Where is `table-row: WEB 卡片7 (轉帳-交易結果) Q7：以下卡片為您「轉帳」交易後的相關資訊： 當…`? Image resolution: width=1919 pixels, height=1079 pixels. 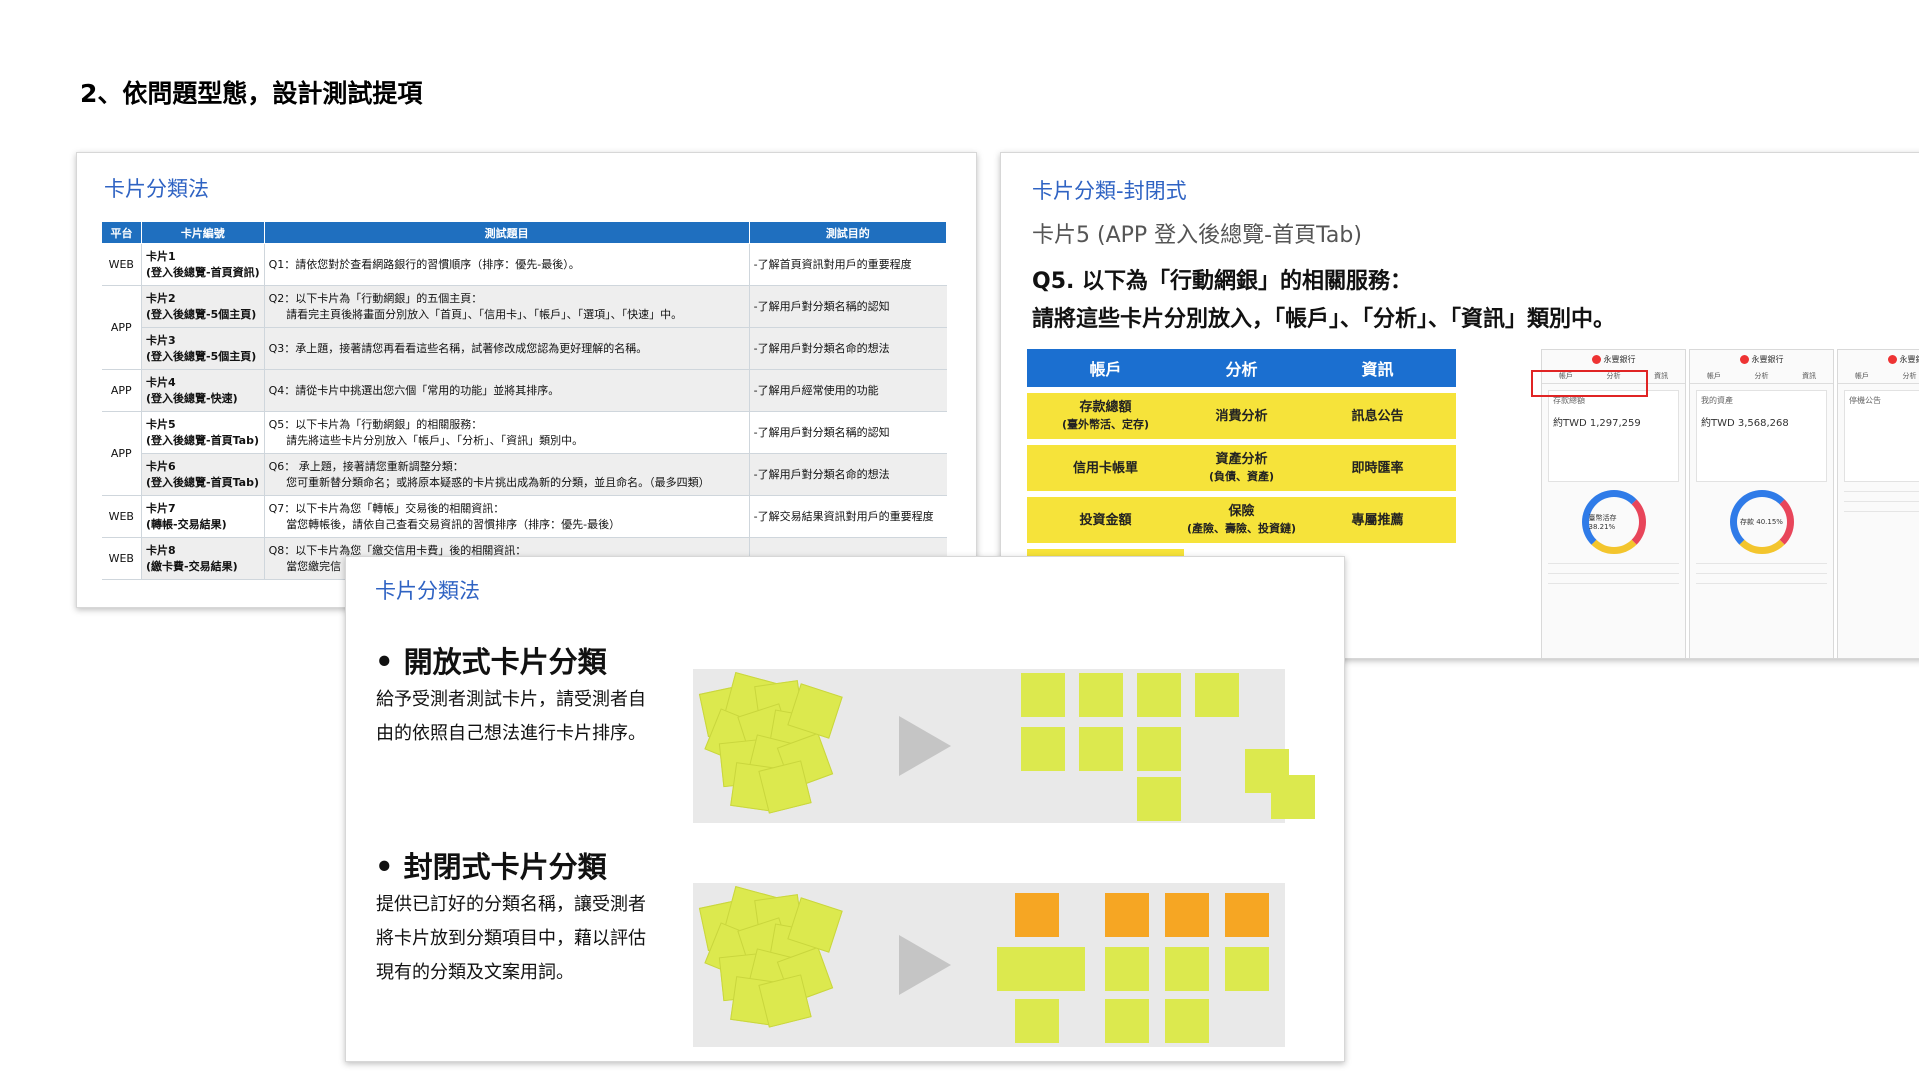
table-row: WEB 卡片7 (轉帳-交易結果) Q7：以下卡片為您「轉帳」交易後的相關資訊： 當… is located at coordinates (524, 516).